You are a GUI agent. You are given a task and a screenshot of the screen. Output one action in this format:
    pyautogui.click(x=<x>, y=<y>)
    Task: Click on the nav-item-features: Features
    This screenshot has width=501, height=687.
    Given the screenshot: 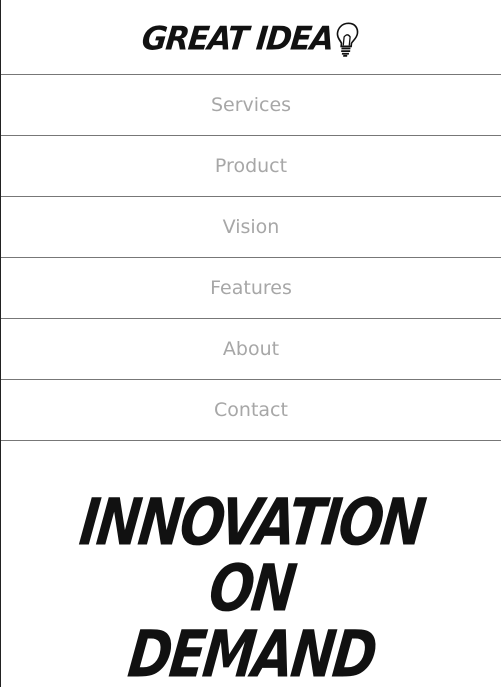 What is the action you would take?
    pyautogui.click(x=251, y=288)
    